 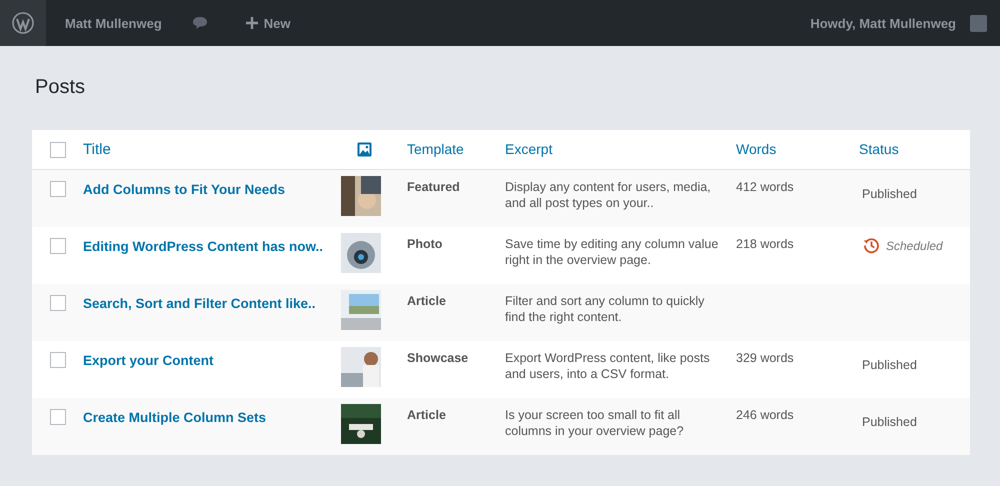 What do you see at coordinates (612, 252) in the screenshot?
I see `excerpt-cell-text: Save time by editing any column value right in the overview page.` at bounding box center [612, 252].